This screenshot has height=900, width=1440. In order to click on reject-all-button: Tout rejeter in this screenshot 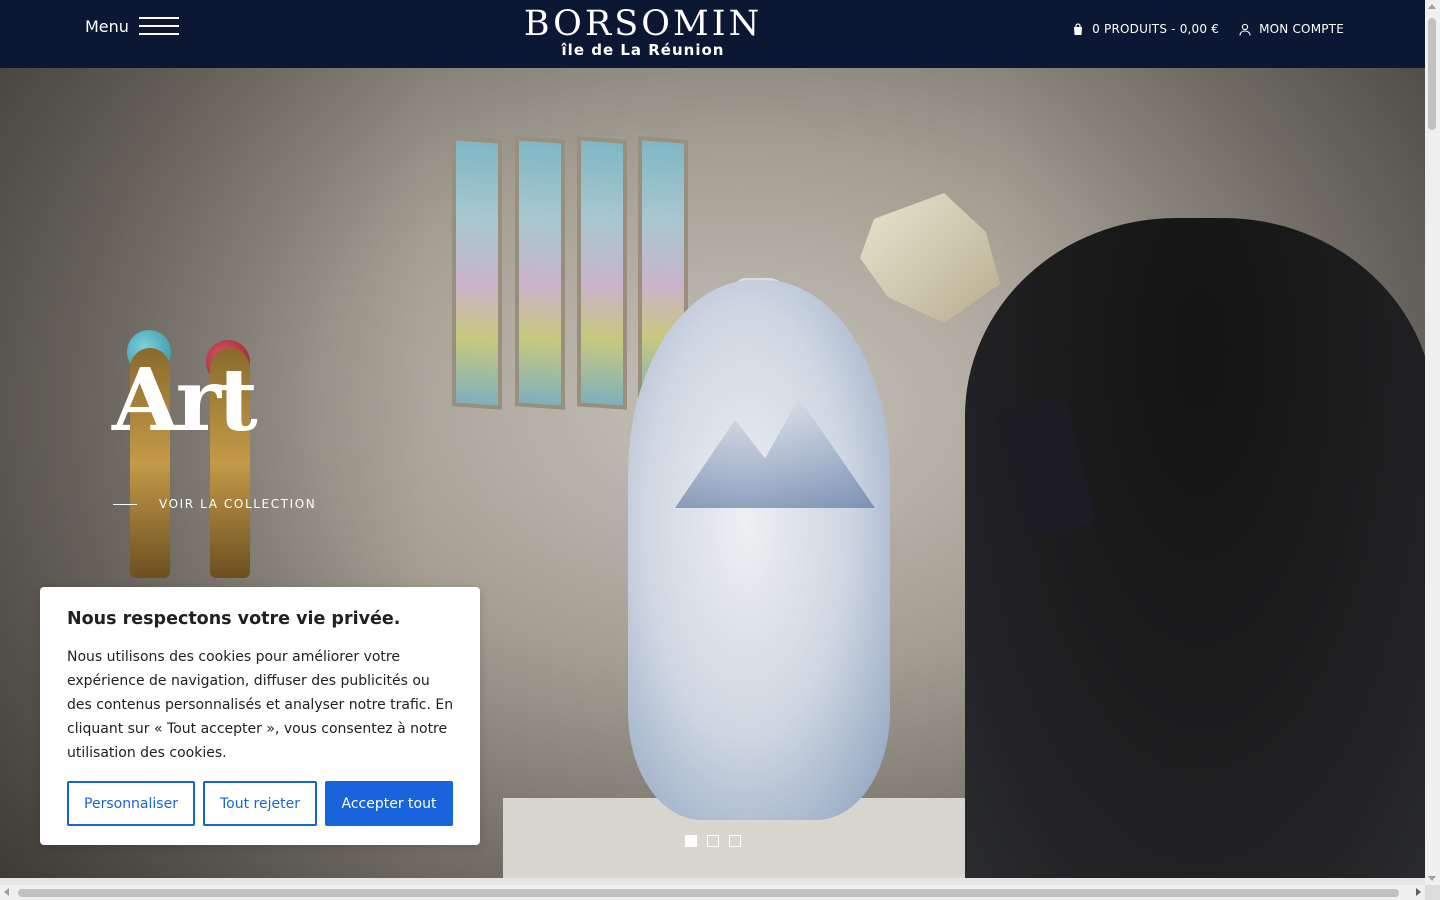, I will do `click(260, 803)`.